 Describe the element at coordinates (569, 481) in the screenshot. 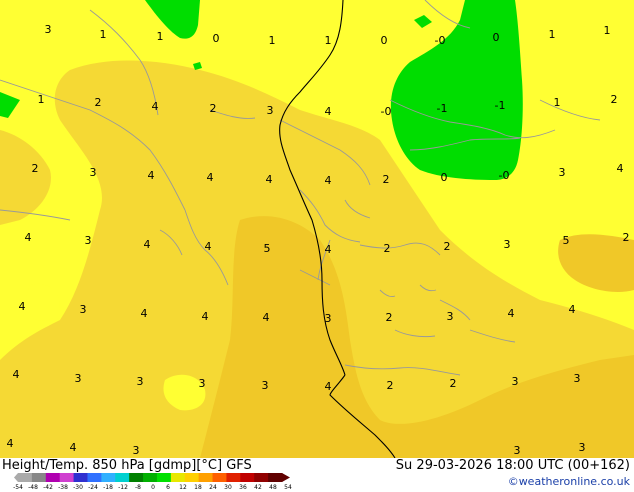

I see `credit-link: ©weatheronline.co.uk` at that location.